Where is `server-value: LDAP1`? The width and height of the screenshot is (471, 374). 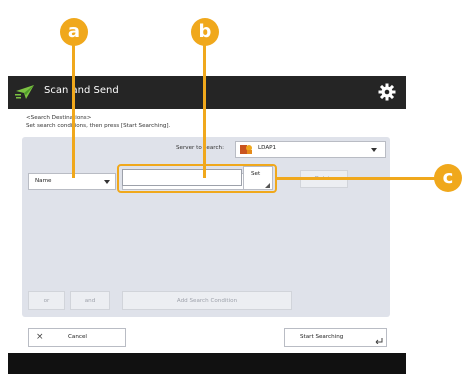
server-value: LDAP1 is located at coordinates (267, 148).